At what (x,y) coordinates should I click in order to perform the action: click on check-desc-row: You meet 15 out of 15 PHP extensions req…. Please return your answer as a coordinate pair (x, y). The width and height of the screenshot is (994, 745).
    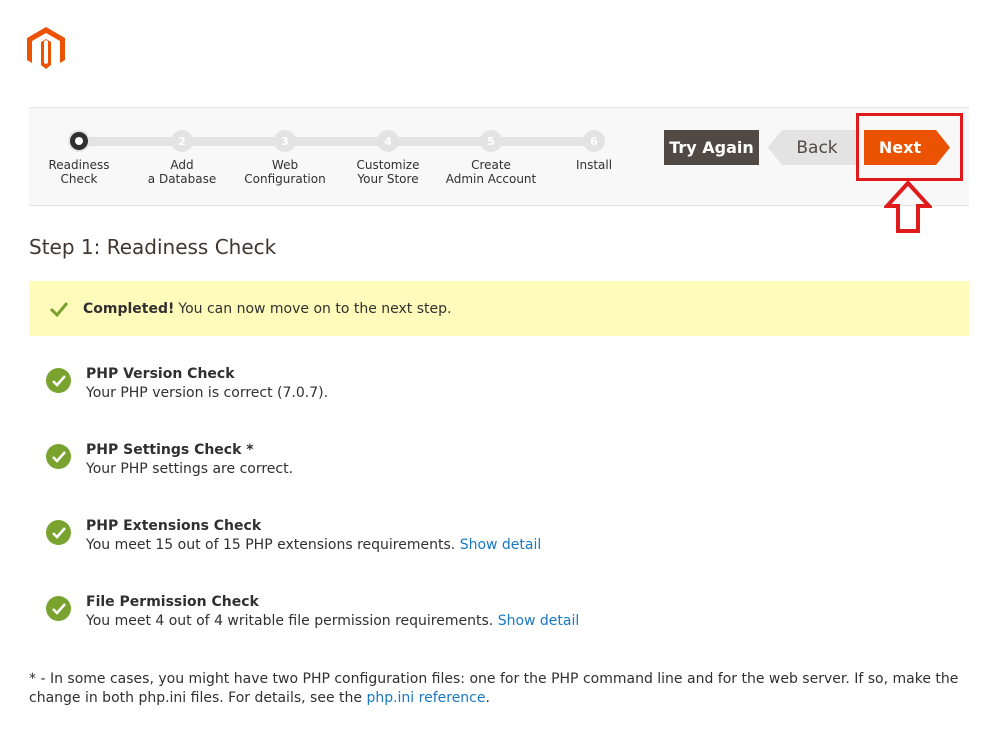
    Looking at the image, I should click on (313, 545).